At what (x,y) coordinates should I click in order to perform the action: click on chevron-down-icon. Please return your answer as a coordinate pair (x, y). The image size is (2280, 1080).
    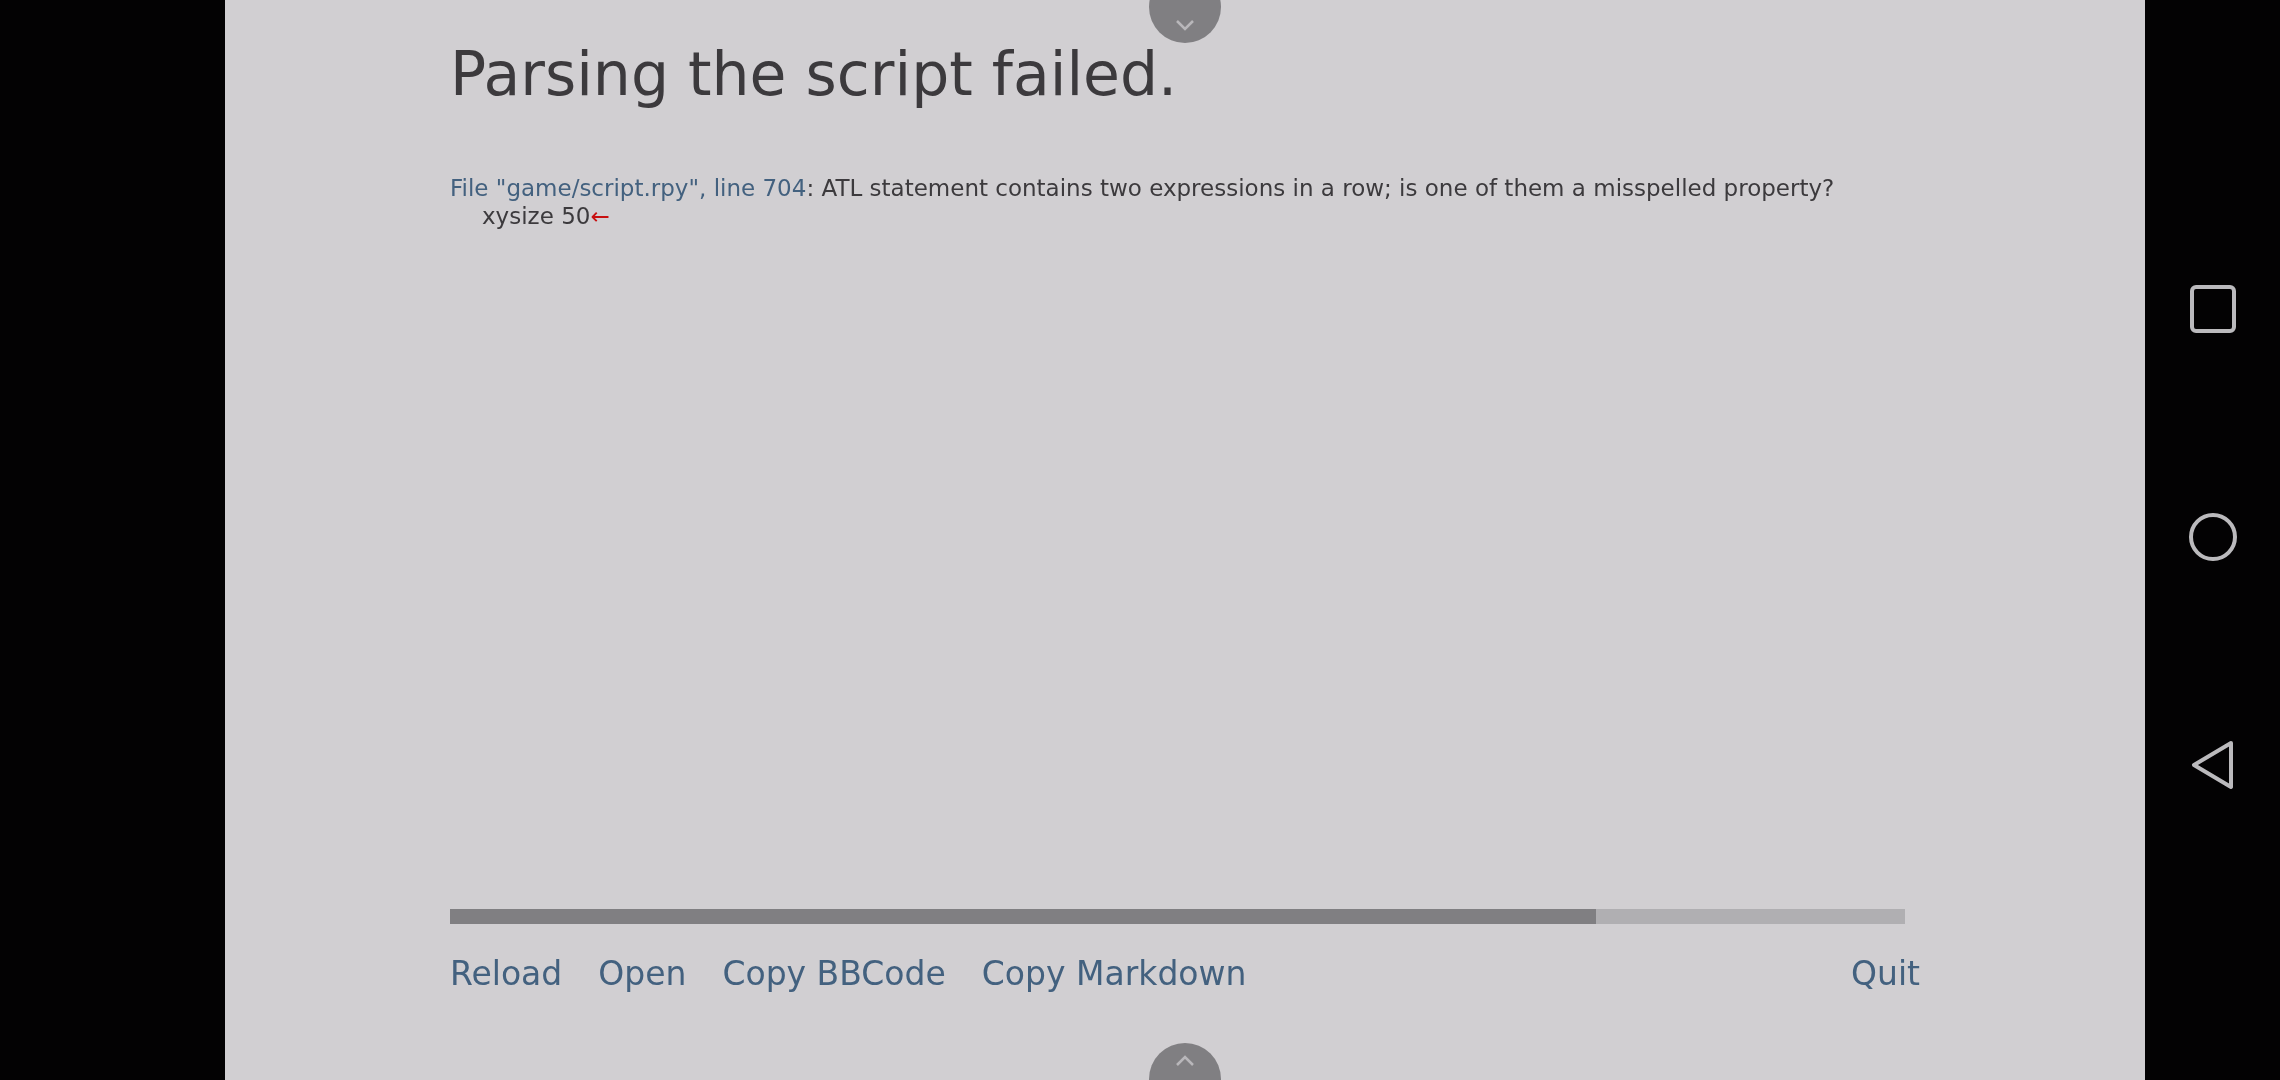
    Looking at the image, I should click on (1185, 25).